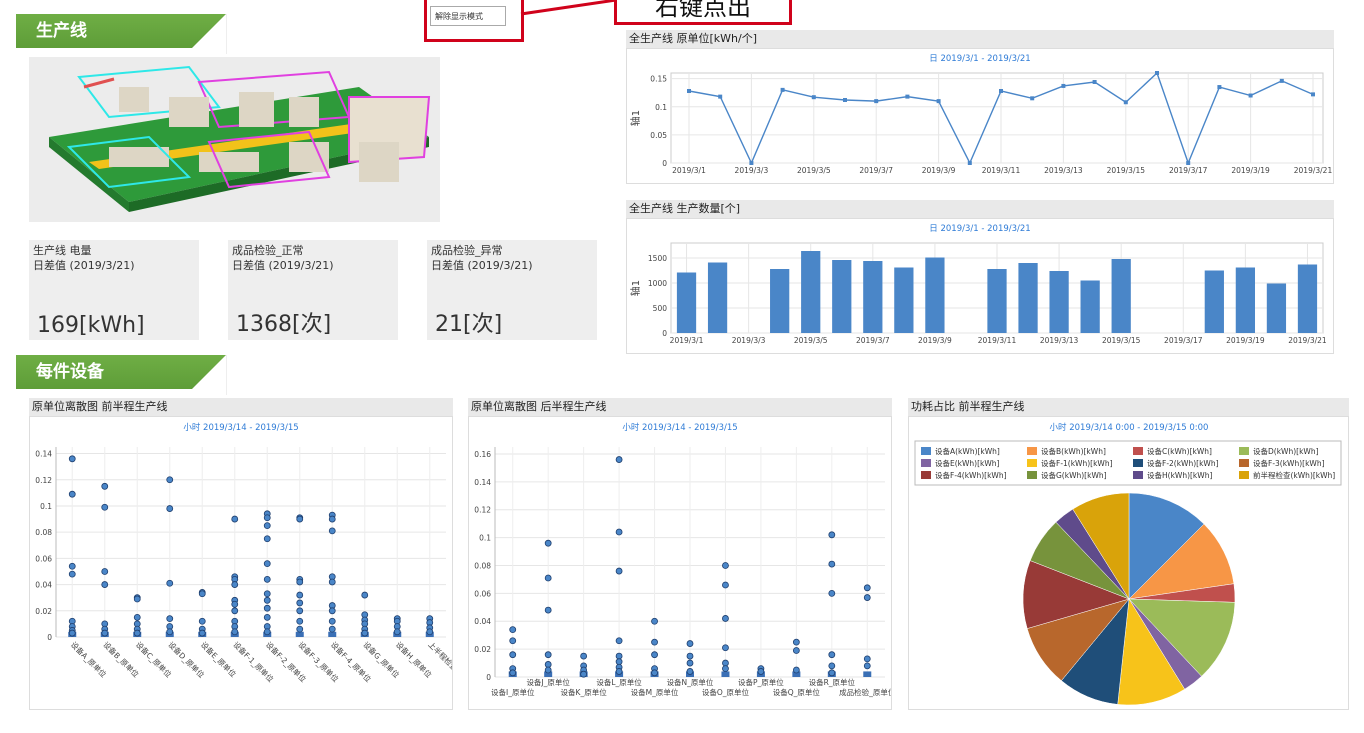 The width and height of the screenshot is (1364, 733). What do you see at coordinates (971, 475) in the screenshot?
I see `legend-label: 设备F-4(kWh)[kWh]` at bounding box center [971, 475].